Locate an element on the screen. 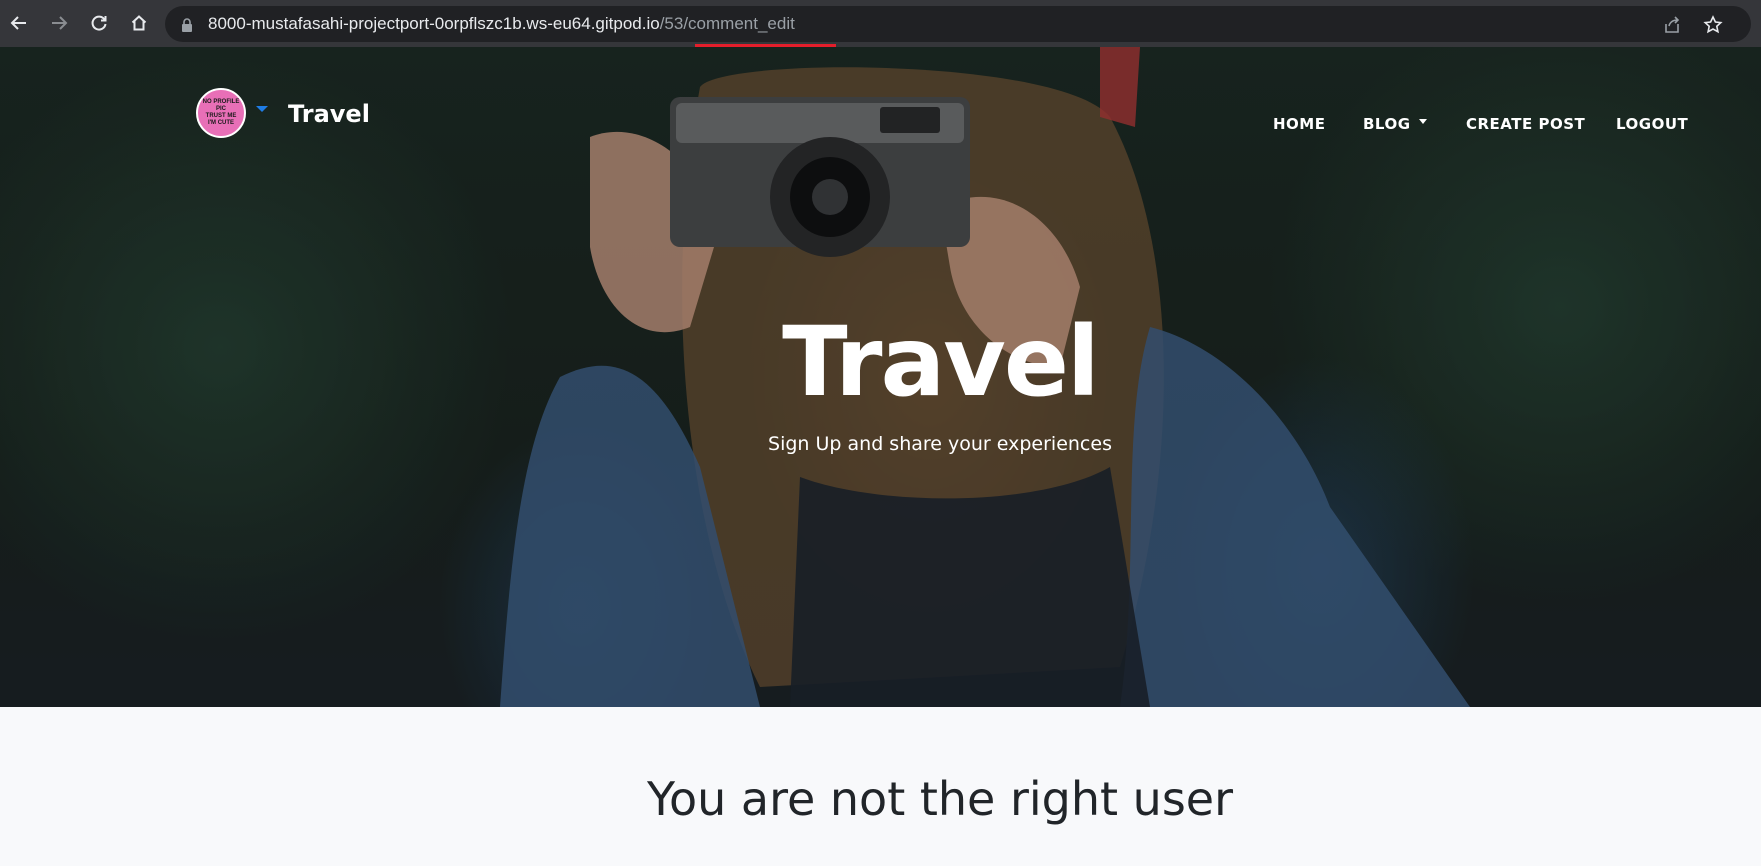  home-icon is located at coordinates (139, 23).